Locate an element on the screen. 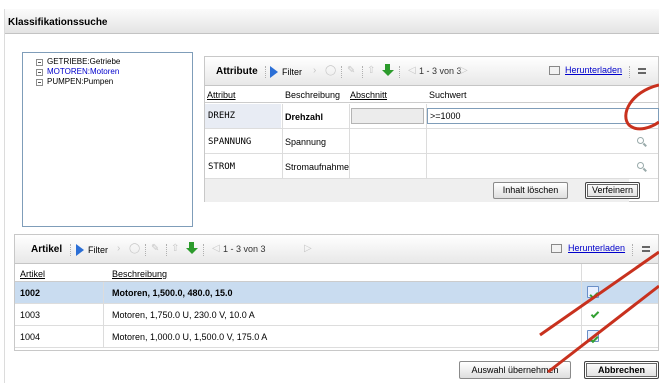 Image resolution: width=659 pixels, height=383 pixels. abschnitt-input is located at coordinates (387, 116).